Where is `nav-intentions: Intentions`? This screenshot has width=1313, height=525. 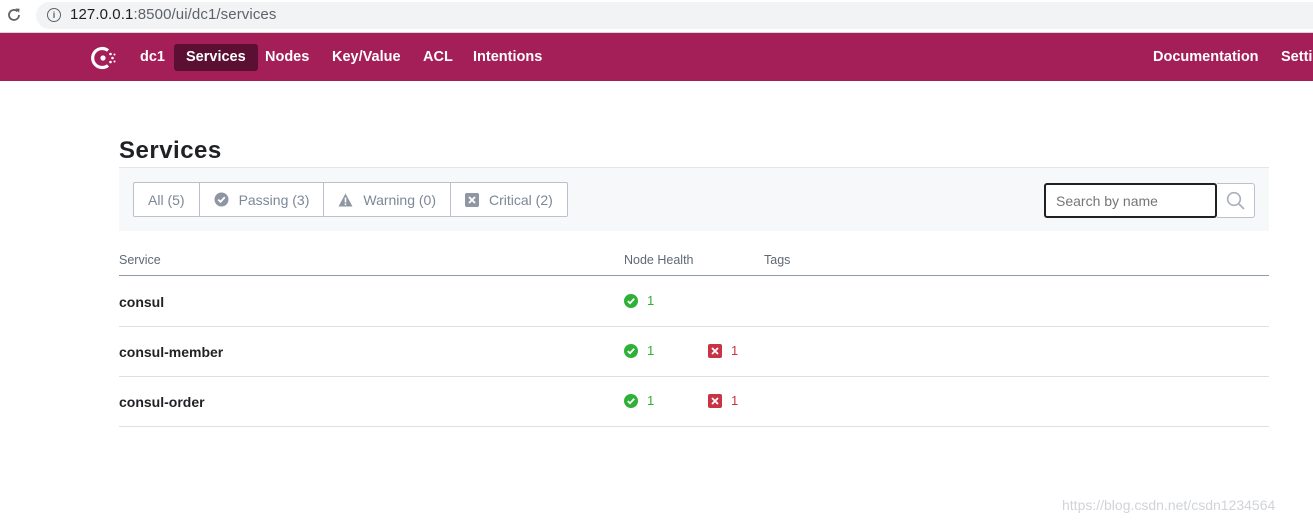 nav-intentions: Intentions is located at coordinates (507, 57).